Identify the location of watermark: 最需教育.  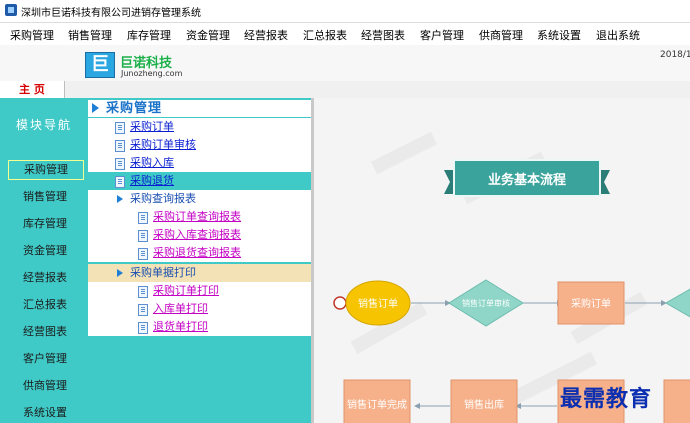
(606, 399).